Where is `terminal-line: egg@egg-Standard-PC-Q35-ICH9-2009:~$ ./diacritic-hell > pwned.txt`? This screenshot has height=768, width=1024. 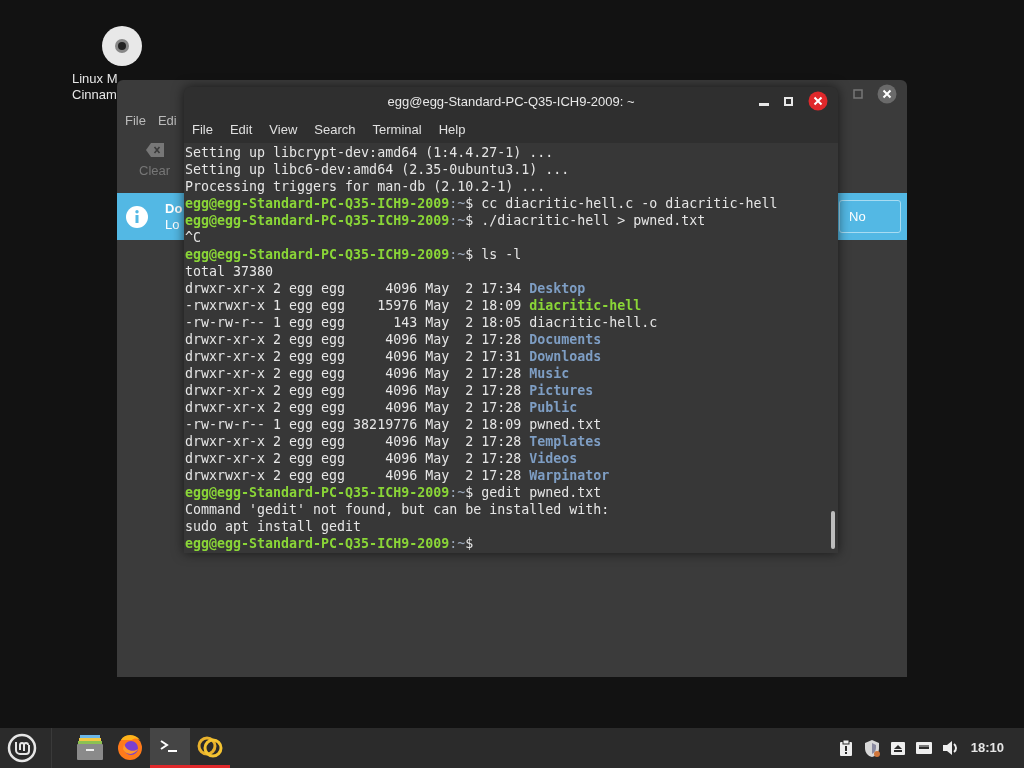 terminal-line: egg@egg-Standard-PC-Q35-ICH9-2009:~$ ./diacritic-hell > pwned.txt is located at coordinates (445, 220).